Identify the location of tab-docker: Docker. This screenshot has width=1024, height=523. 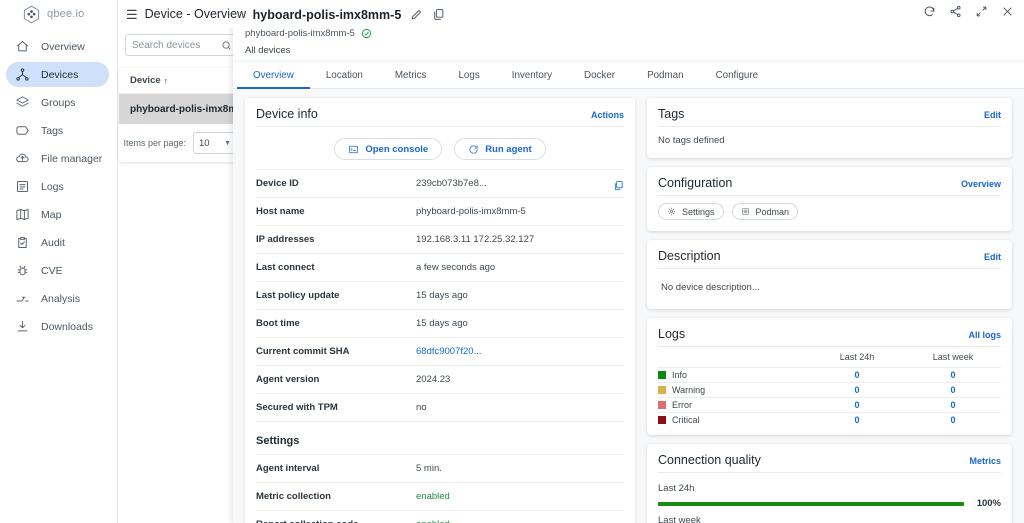
(599, 76).